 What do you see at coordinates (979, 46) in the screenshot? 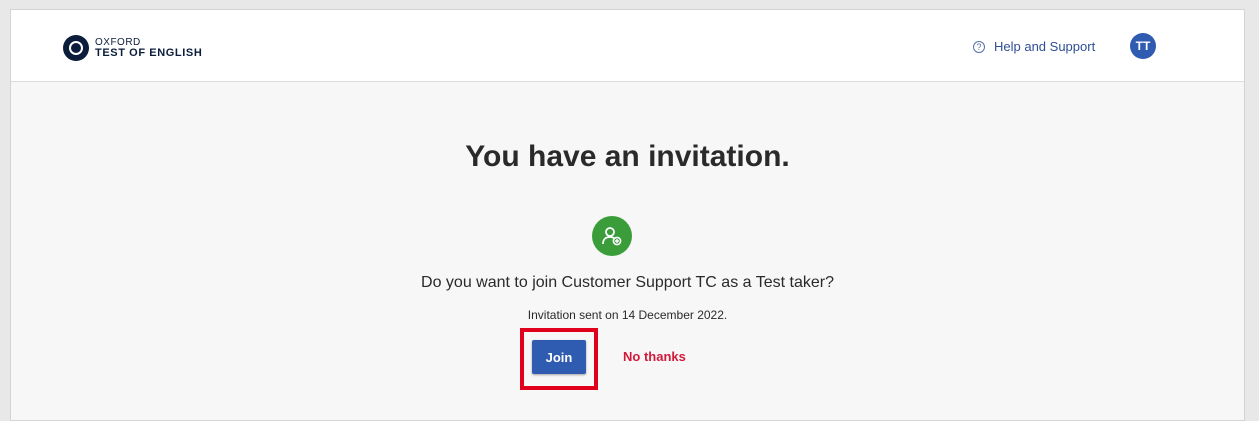
I see `question-circle-icon: ?` at bounding box center [979, 46].